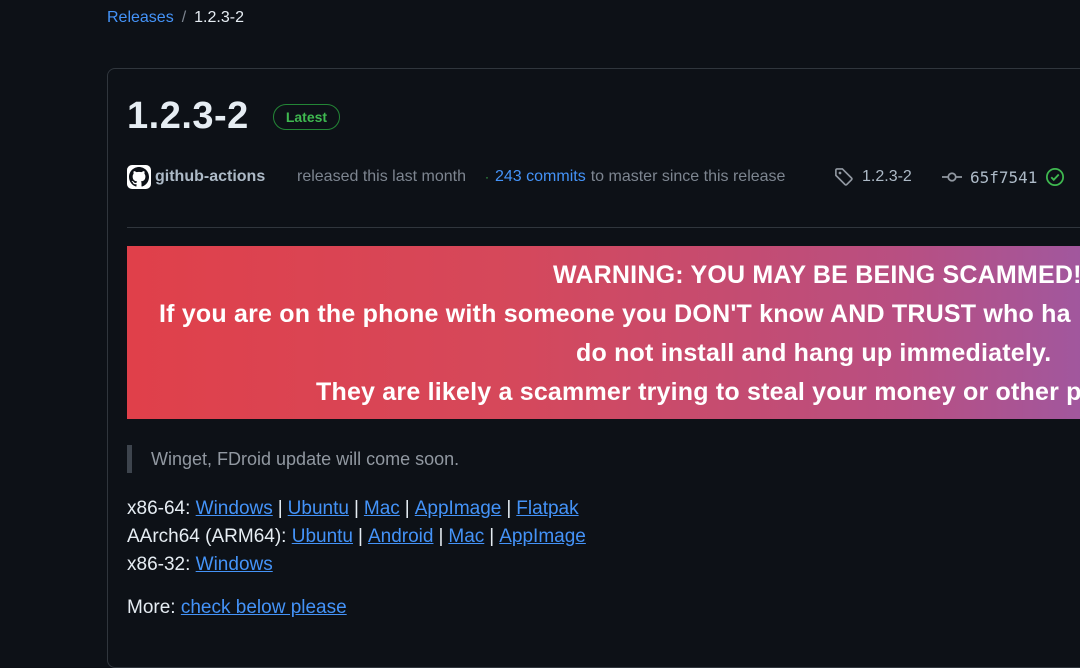 The image size is (1080, 668). What do you see at coordinates (264, 607) in the screenshot?
I see `check-below-link: check below please` at bounding box center [264, 607].